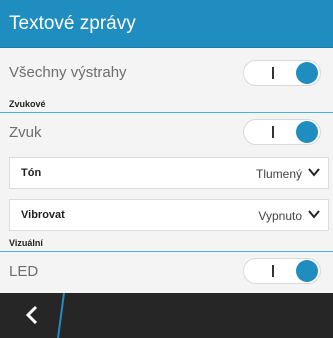 The image size is (333, 338). I want to click on all-alerts-toggle, so click(282, 73).